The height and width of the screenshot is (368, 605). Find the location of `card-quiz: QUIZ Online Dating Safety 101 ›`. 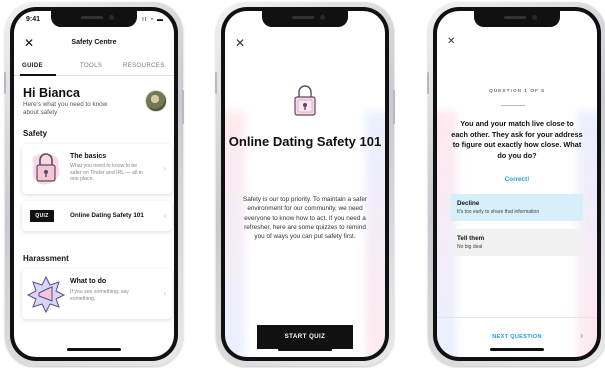

card-quiz: QUIZ Online Dating Safety 101 › is located at coordinates (97, 216).